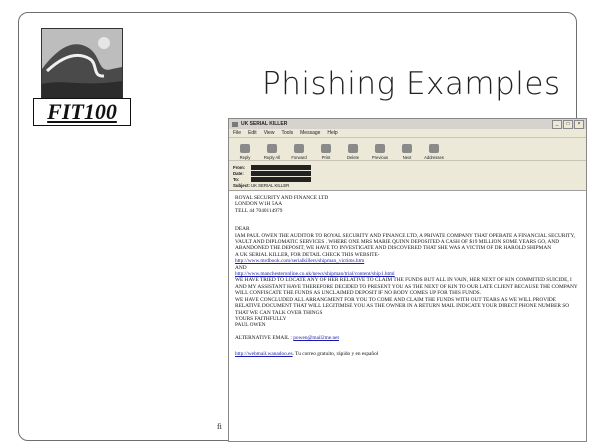 Image resolution: width=593 pixels, height=447 pixels. Describe the element at coordinates (411, 84) in the screenshot. I see `slide-title: Phishing Examples` at that location.